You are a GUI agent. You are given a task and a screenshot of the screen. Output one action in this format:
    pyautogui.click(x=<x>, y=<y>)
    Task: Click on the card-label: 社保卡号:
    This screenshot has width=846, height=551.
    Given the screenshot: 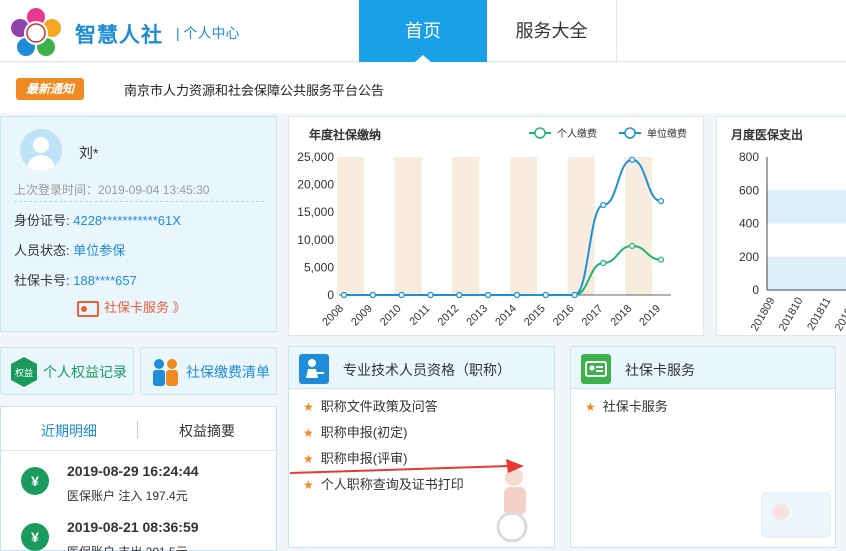 What is the action you would take?
    pyautogui.click(x=44, y=280)
    